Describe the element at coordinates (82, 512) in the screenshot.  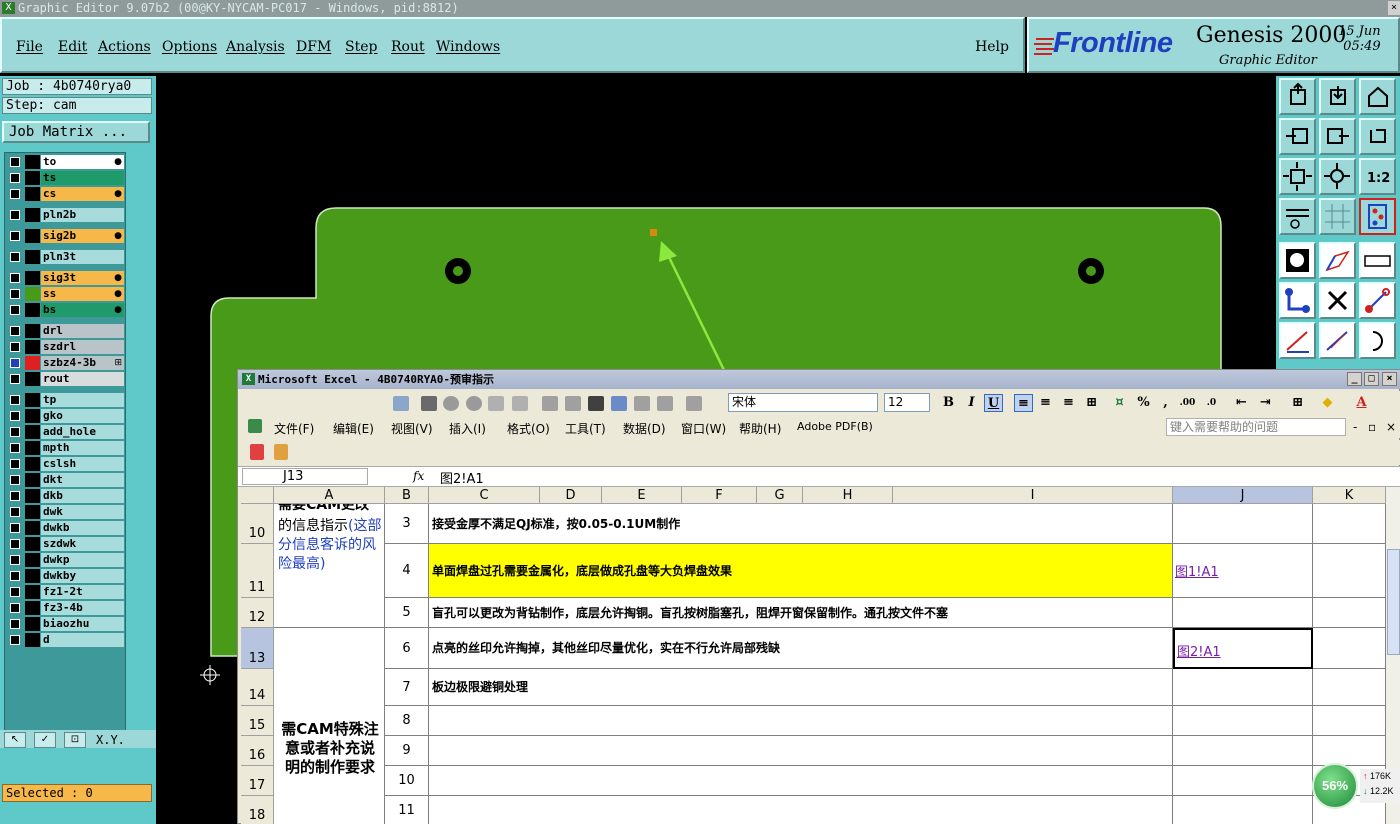
I see `layer-name: dwk` at that location.